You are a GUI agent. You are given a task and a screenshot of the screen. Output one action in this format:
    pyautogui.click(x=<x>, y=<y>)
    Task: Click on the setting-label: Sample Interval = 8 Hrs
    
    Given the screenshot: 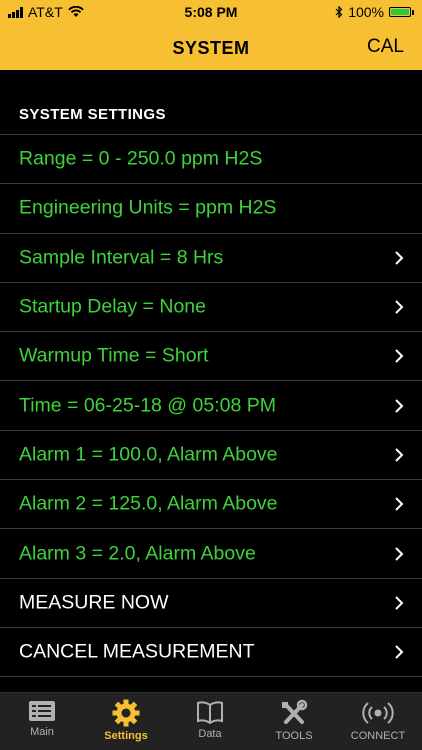 What is the action you would take?
    pyautogui.click(x=121, y=257)
    